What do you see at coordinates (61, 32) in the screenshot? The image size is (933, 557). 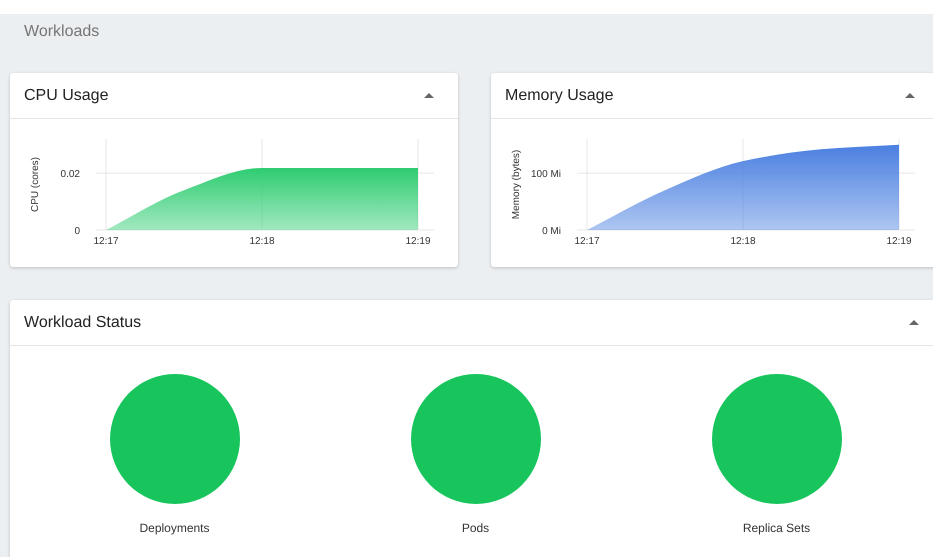 I see `page-title: Workloads` at bounding box center [61, 32].